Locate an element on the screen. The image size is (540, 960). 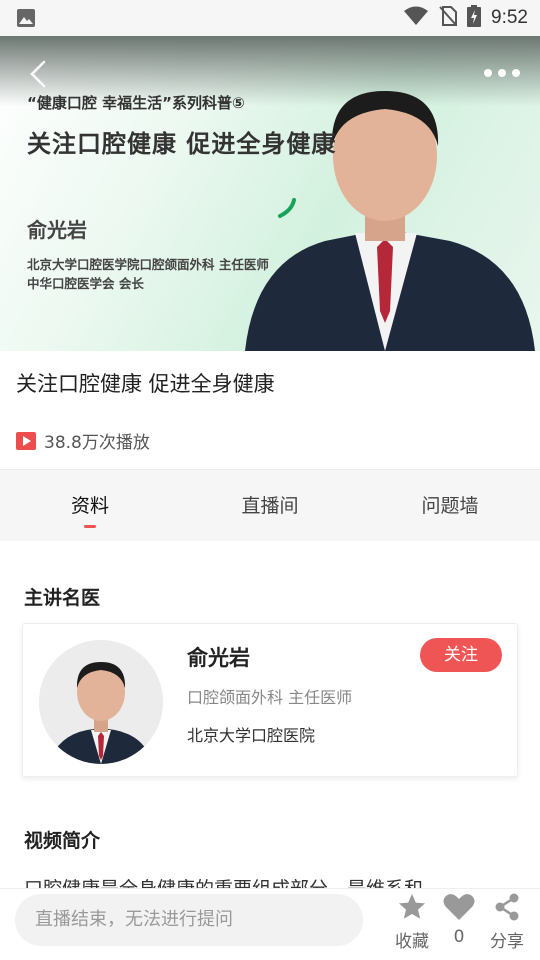
tab-profile: 资料 is located at coordinates (90, 506).